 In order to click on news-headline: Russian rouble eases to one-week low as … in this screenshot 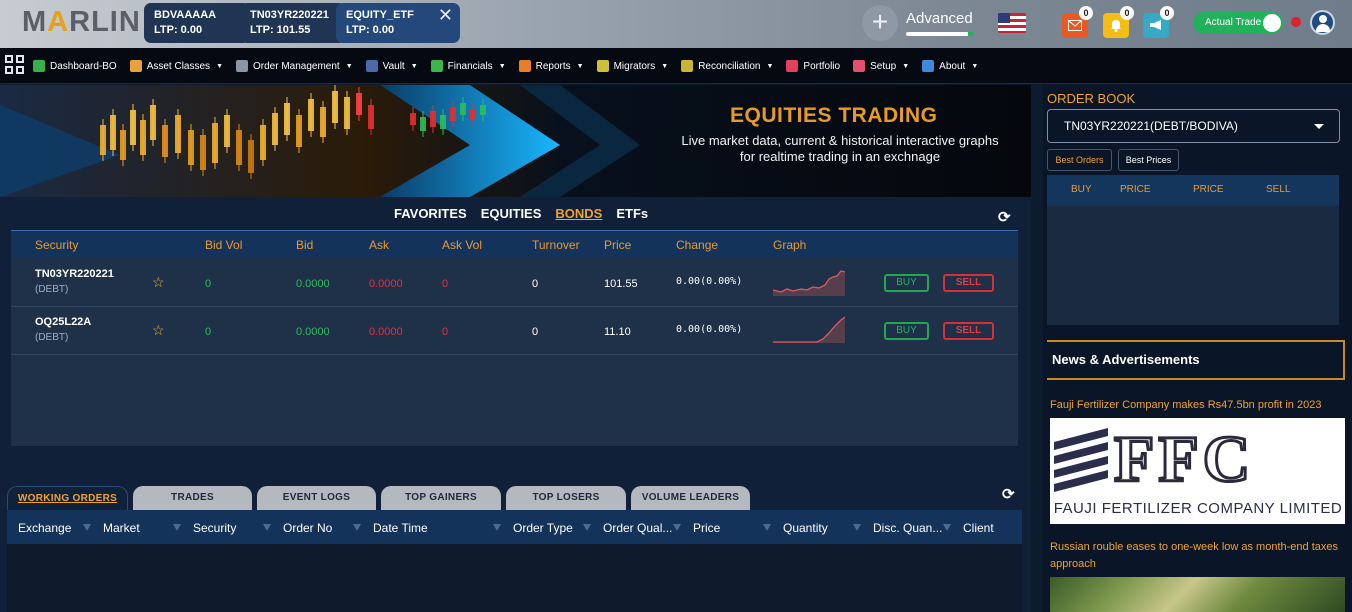, I will do `click(1198, 556)`.